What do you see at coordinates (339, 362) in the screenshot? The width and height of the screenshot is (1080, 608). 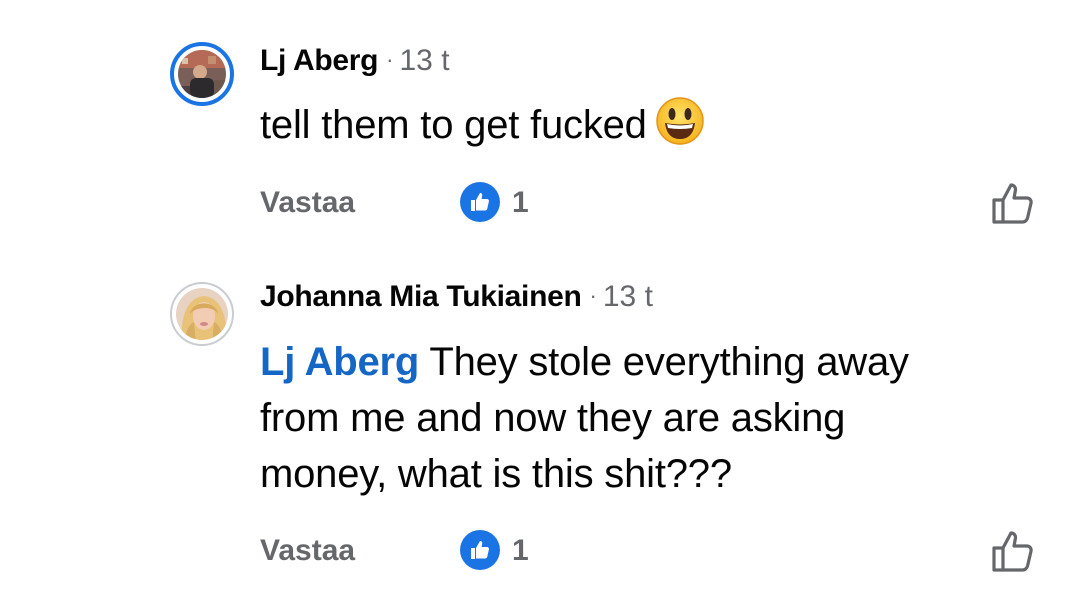 I see `mention-link: Lj Aberg` at bounding box center [339, 362].